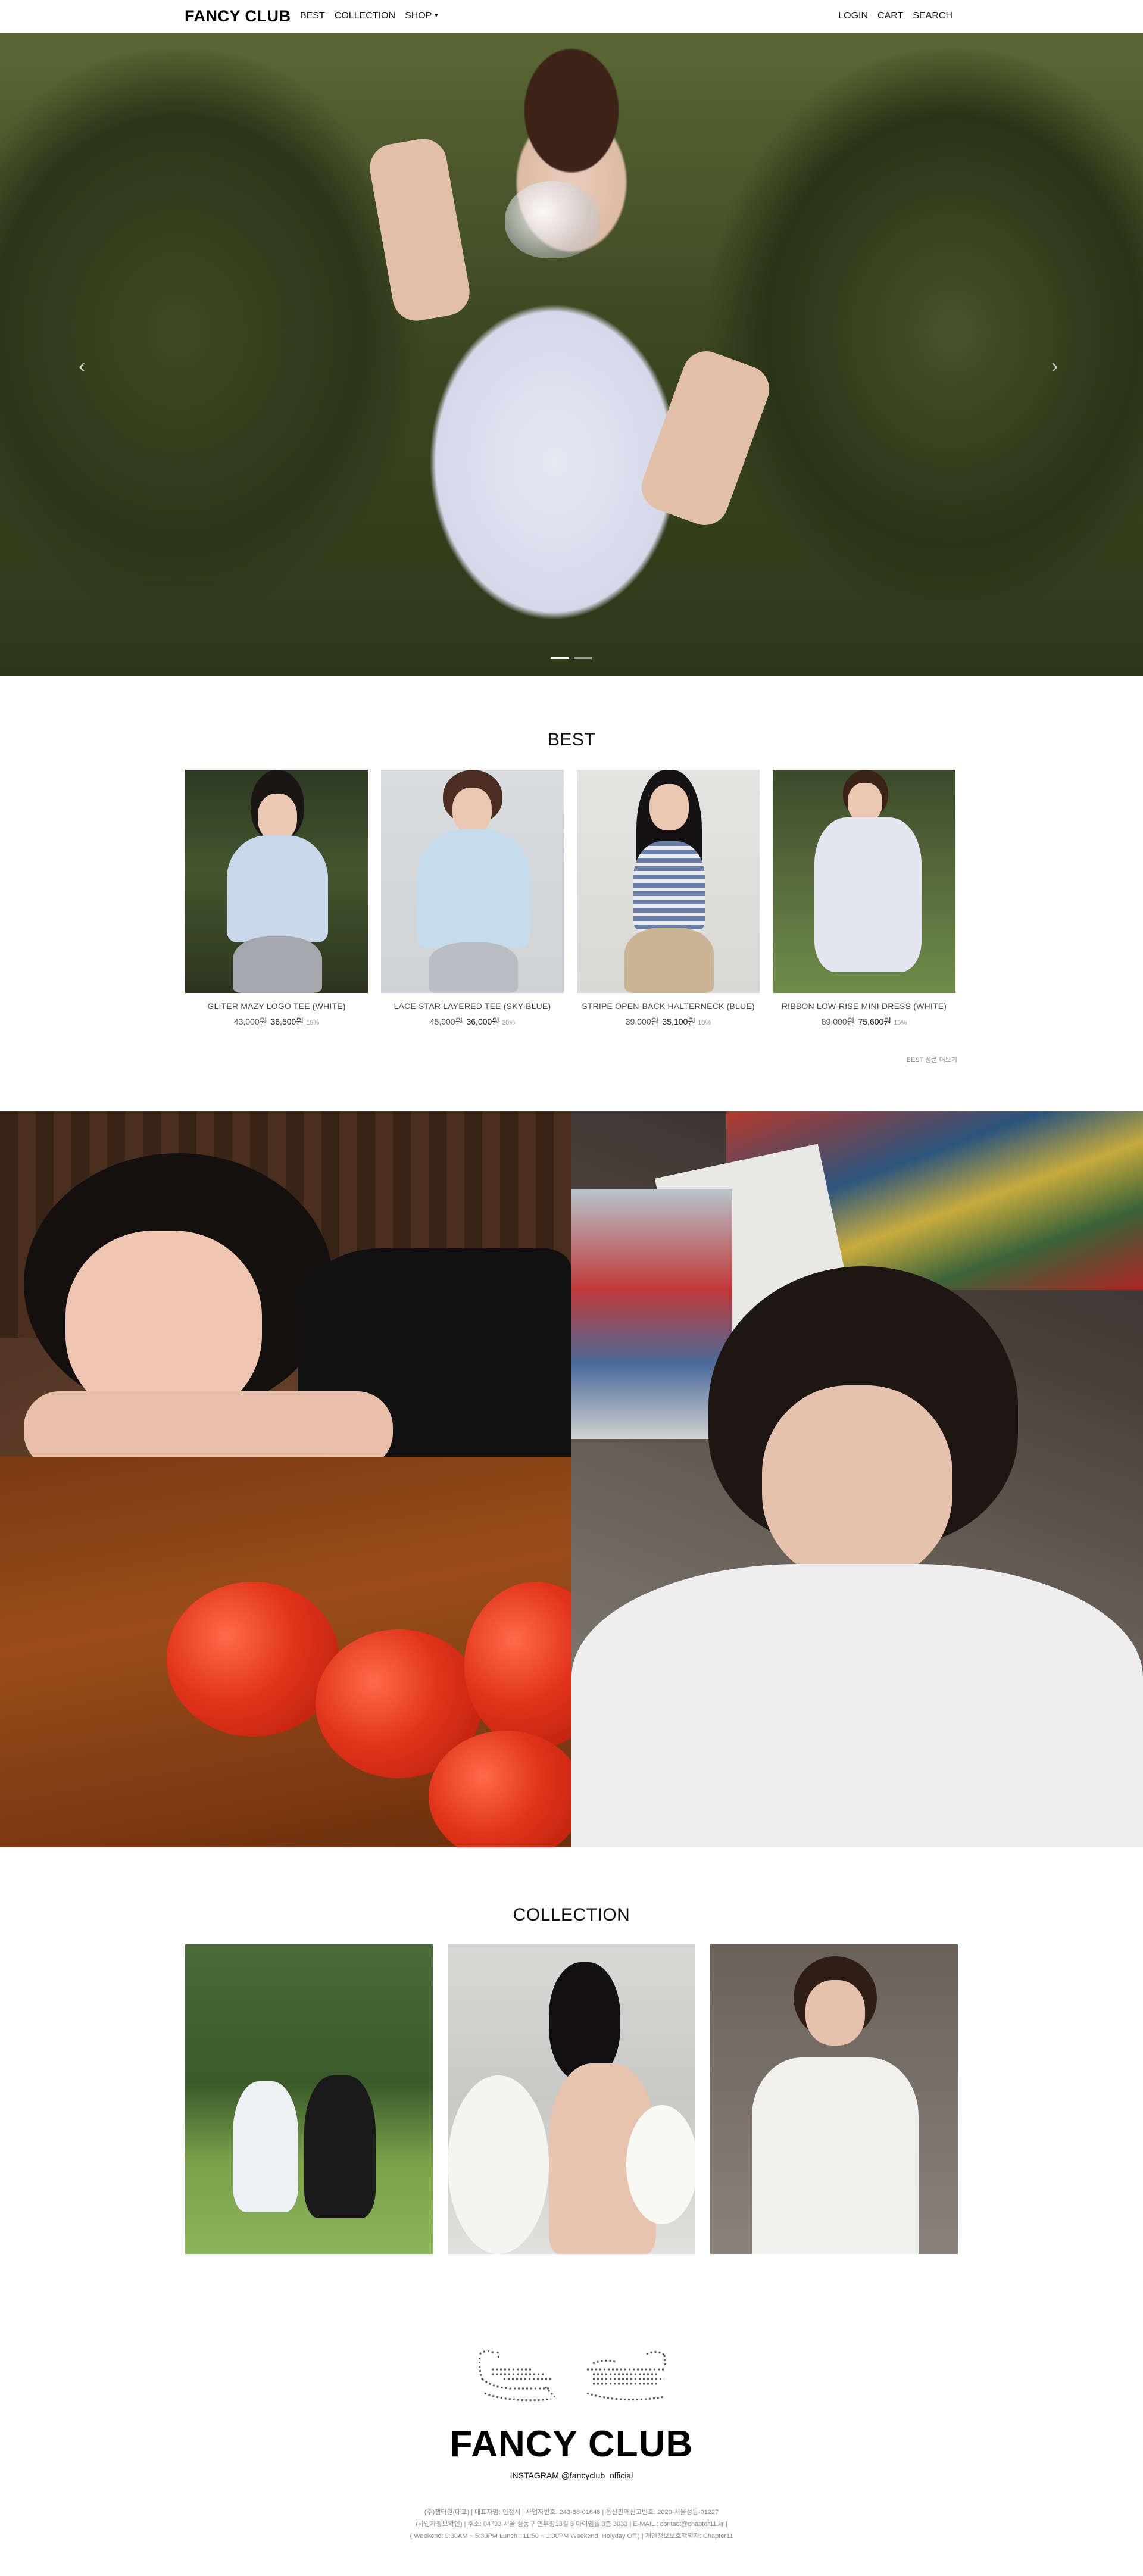 The height and width of the screenshot is (2576, 1143). What do you see at coordinates (509, 1022) in the screenshot?
I see `product-discount: 20%` at bounding box center [509, 1022].